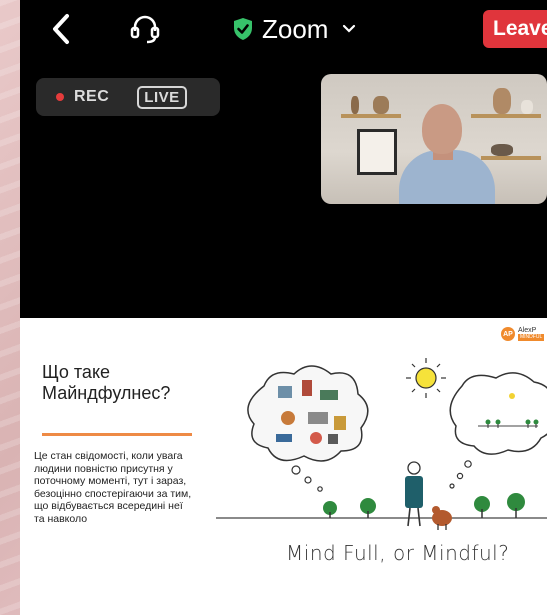 The height and width of the screenshot is (615, 547). What do you see at coordinates (106, 382) in the screenshot?
I see `slide-title: Що таке Майндфулнес?` at bounding box center [106, 382].